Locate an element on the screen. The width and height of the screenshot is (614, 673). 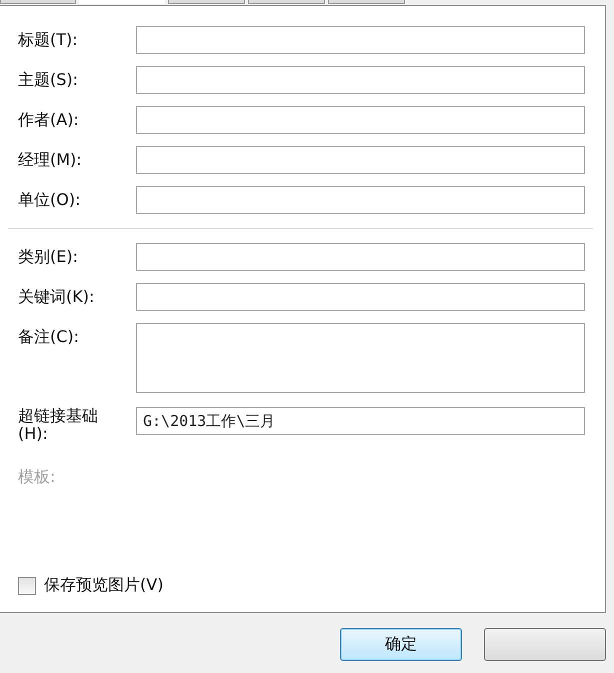
dialog-button: 确定 is located at coordinates (401, 644).